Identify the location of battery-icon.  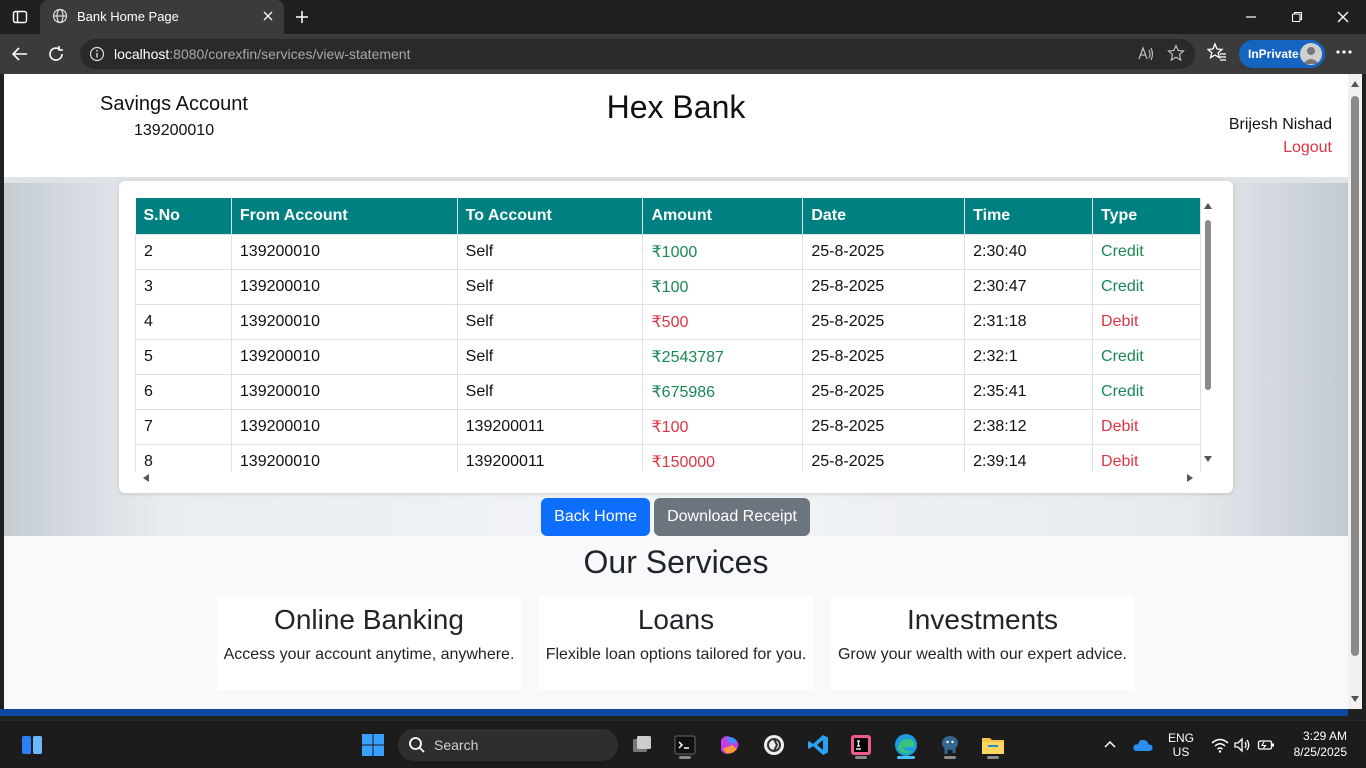
(1266, 745).